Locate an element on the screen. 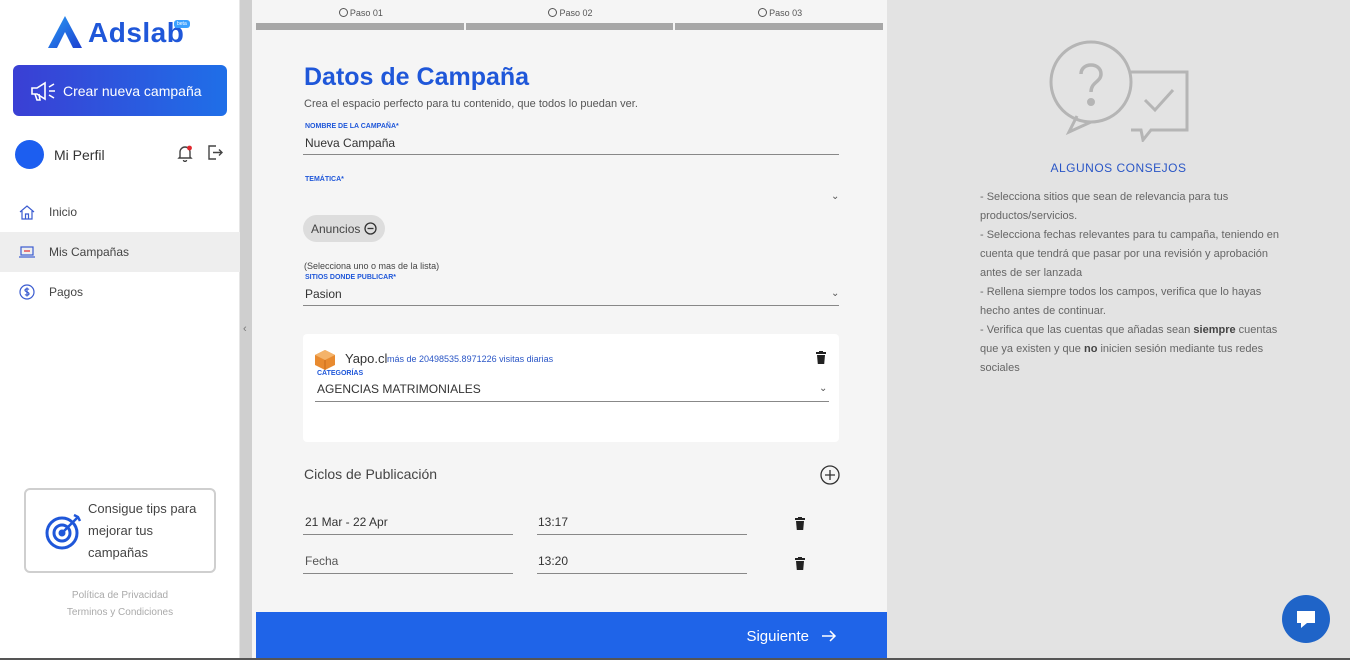  next-button: Siguiente is located at coordinates (571, 636).